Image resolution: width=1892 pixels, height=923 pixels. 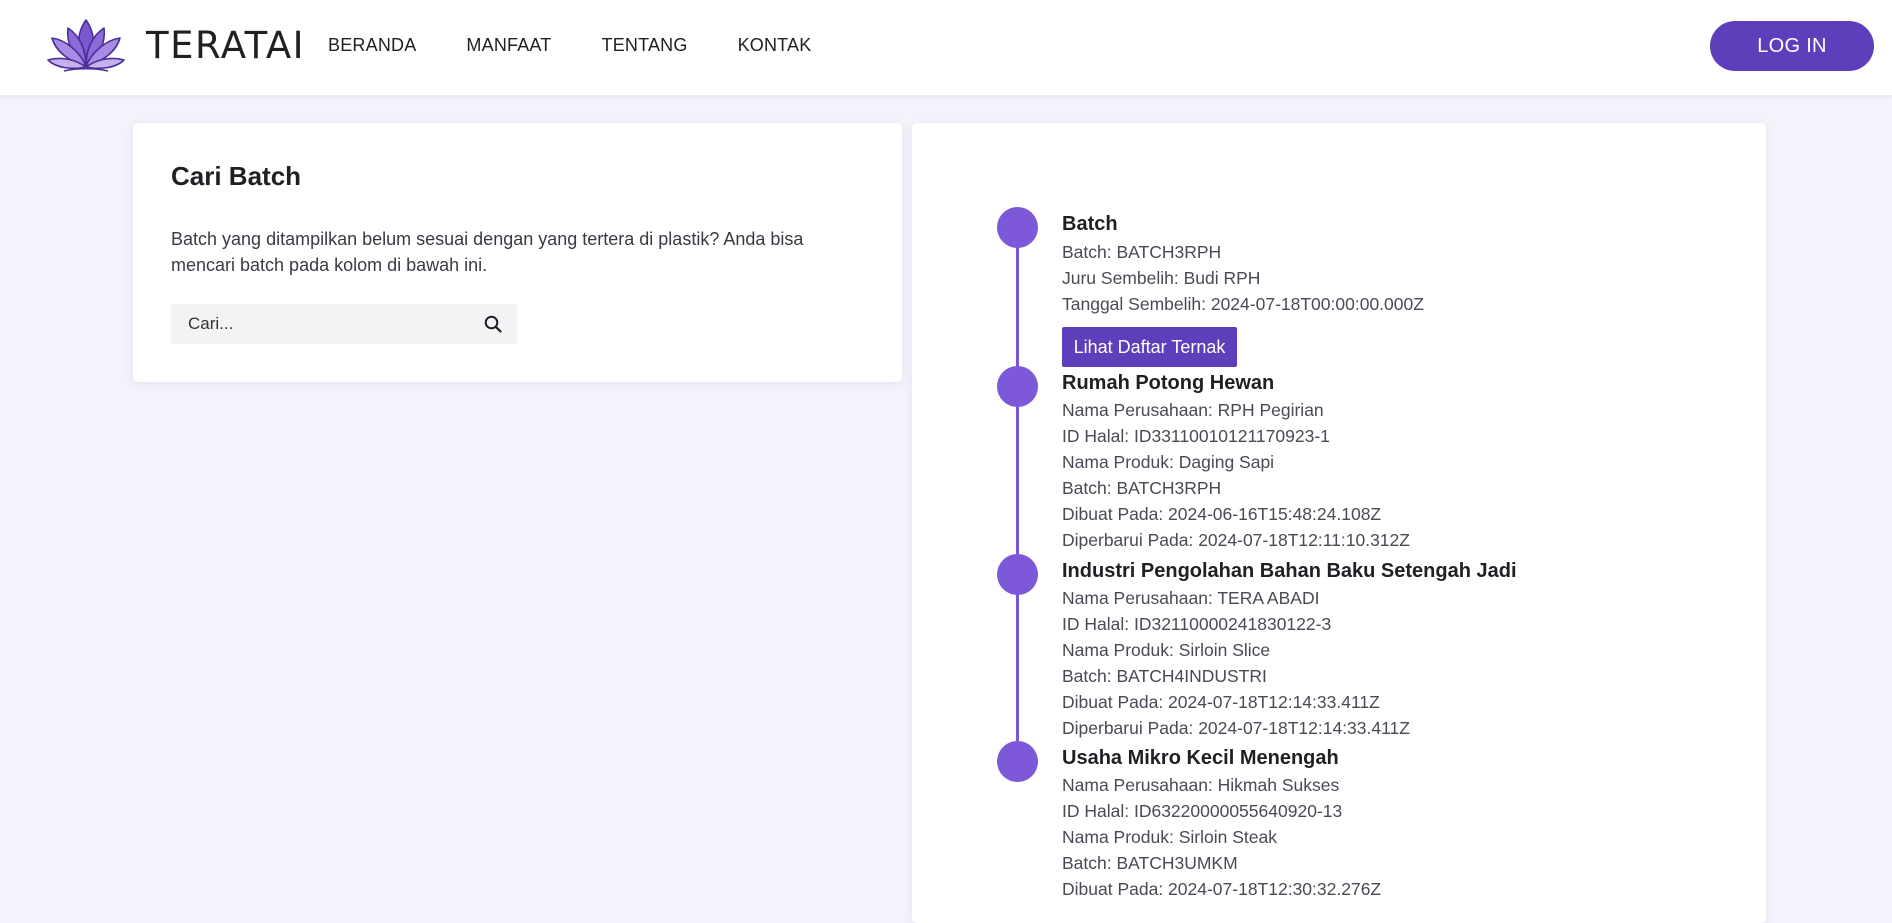 What do you see at coordinates (508, 45) in the screenshot?
I see `nav-manfaat: MANFAAT` at bounding box center [508, 45].